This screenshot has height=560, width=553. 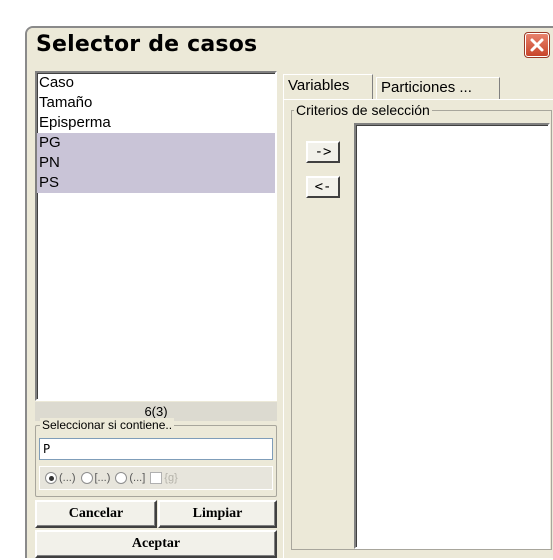 I want to click on option-label: (...], so click(x=137, y=478).